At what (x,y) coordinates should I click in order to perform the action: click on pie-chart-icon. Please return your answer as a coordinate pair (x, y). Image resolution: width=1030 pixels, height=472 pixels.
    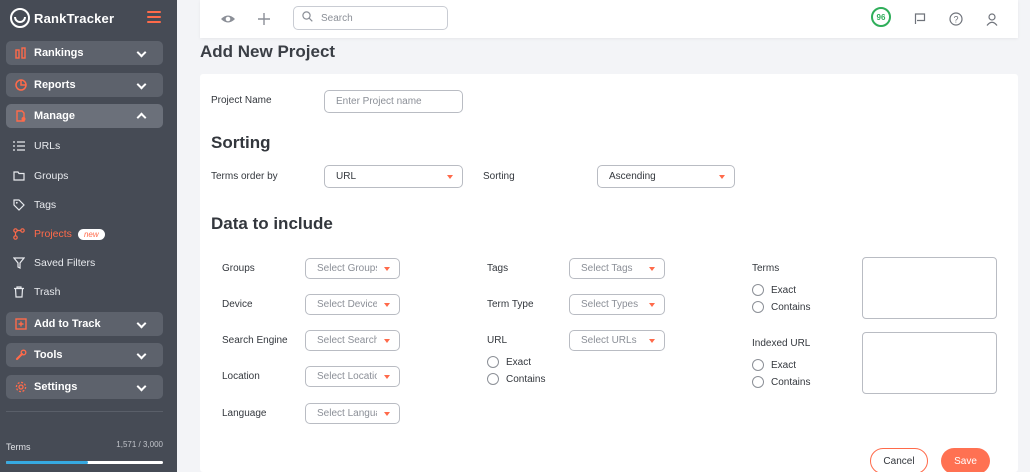
    Looking at the image, I should click on (20, 85).